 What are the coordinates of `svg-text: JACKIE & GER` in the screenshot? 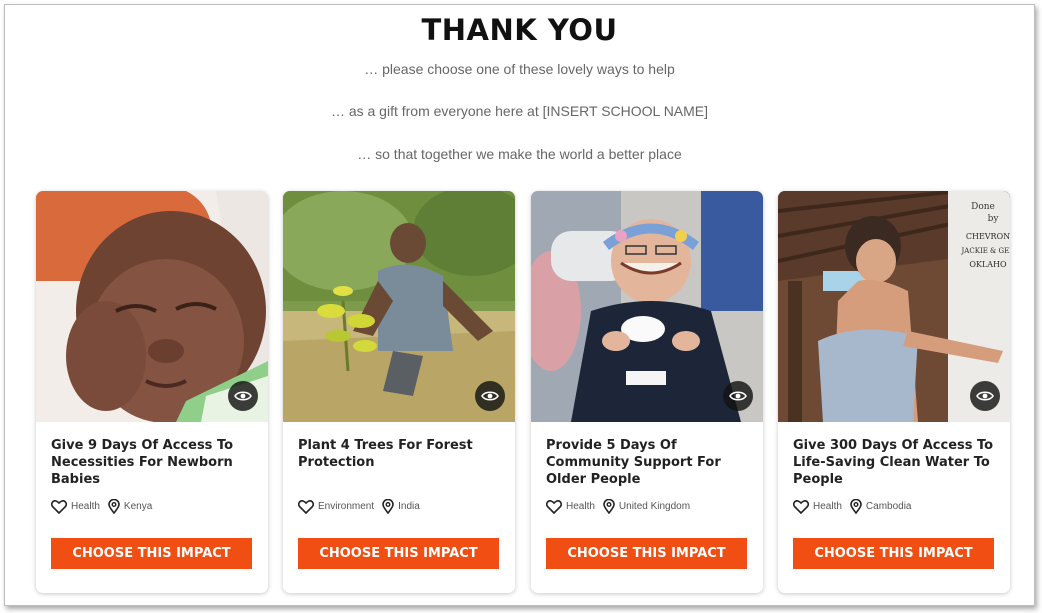 It's located at (985, 251).